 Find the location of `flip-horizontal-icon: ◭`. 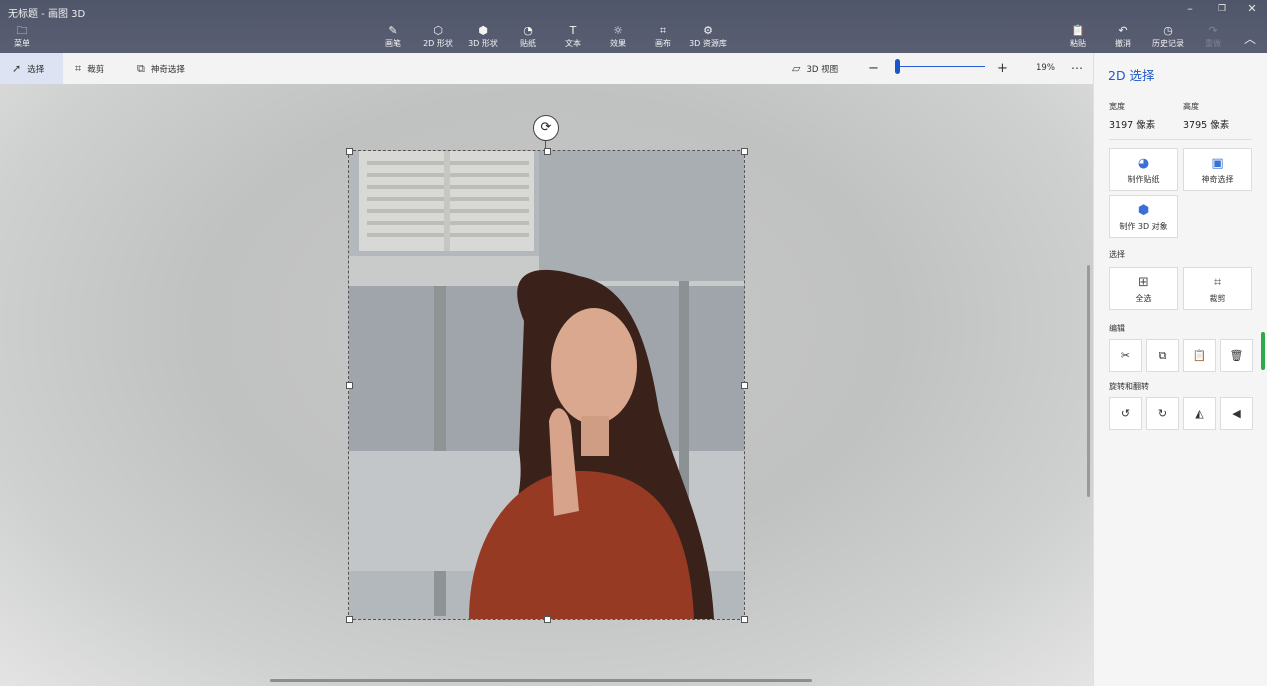

flip-horizontal-icon: ◭ is located at coordinates (1199, 413).